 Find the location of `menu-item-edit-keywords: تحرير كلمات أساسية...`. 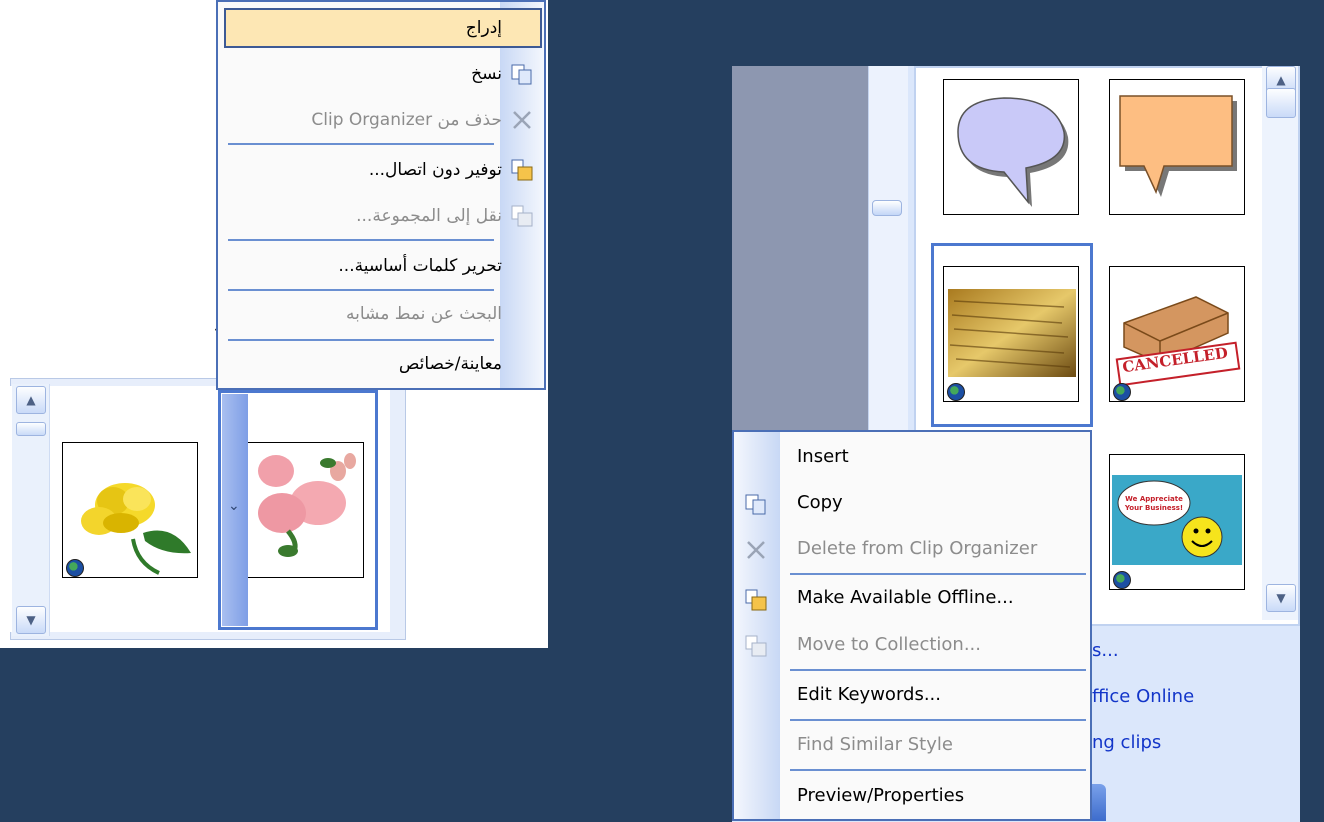

menu-item-edit-keywords: تحرير كلمات أساسية... is located at coordinates (360, 266).